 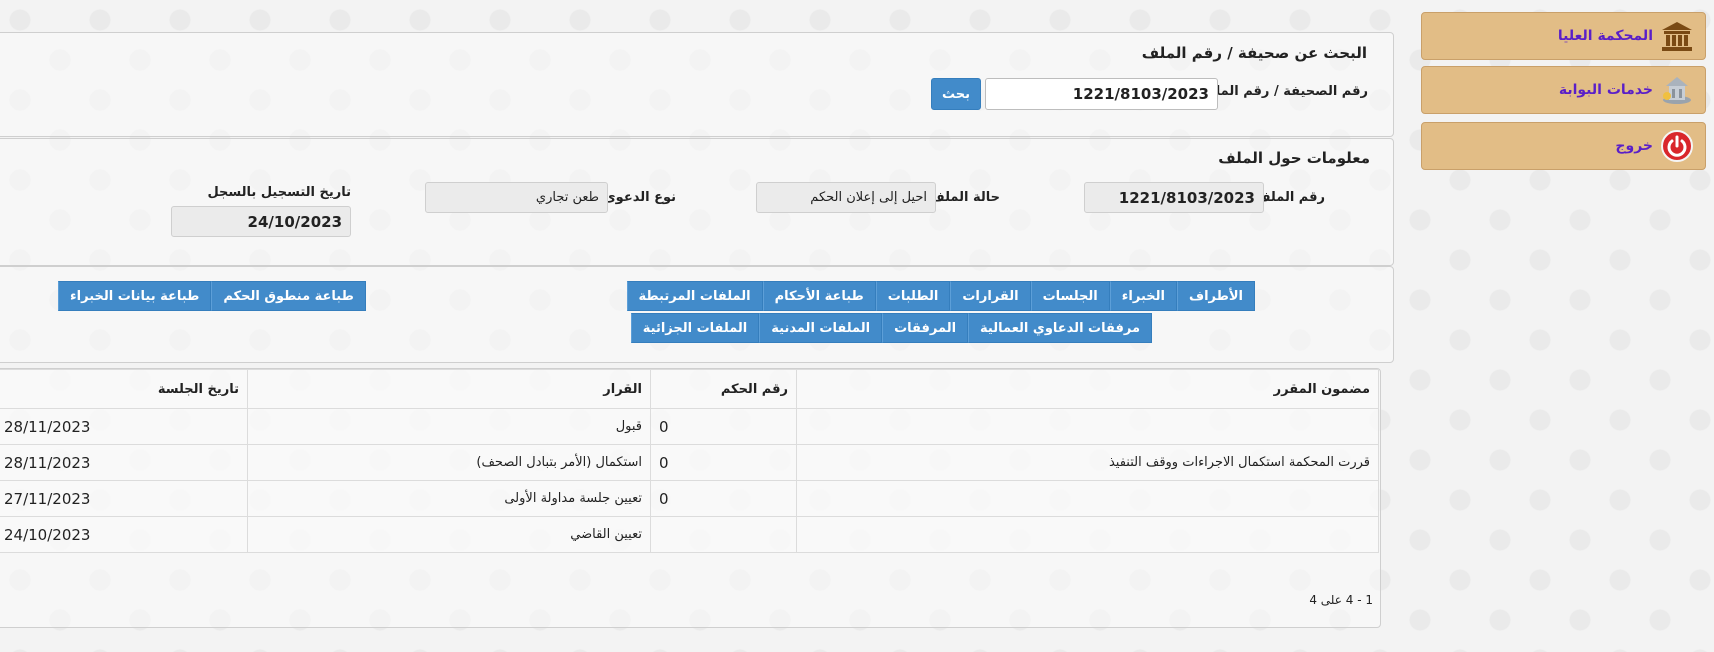 What do you see at coordinates (1215, 296) in the screenshot?
I see `tab-parties: الأطراف` at bounding box center [1215, 296].